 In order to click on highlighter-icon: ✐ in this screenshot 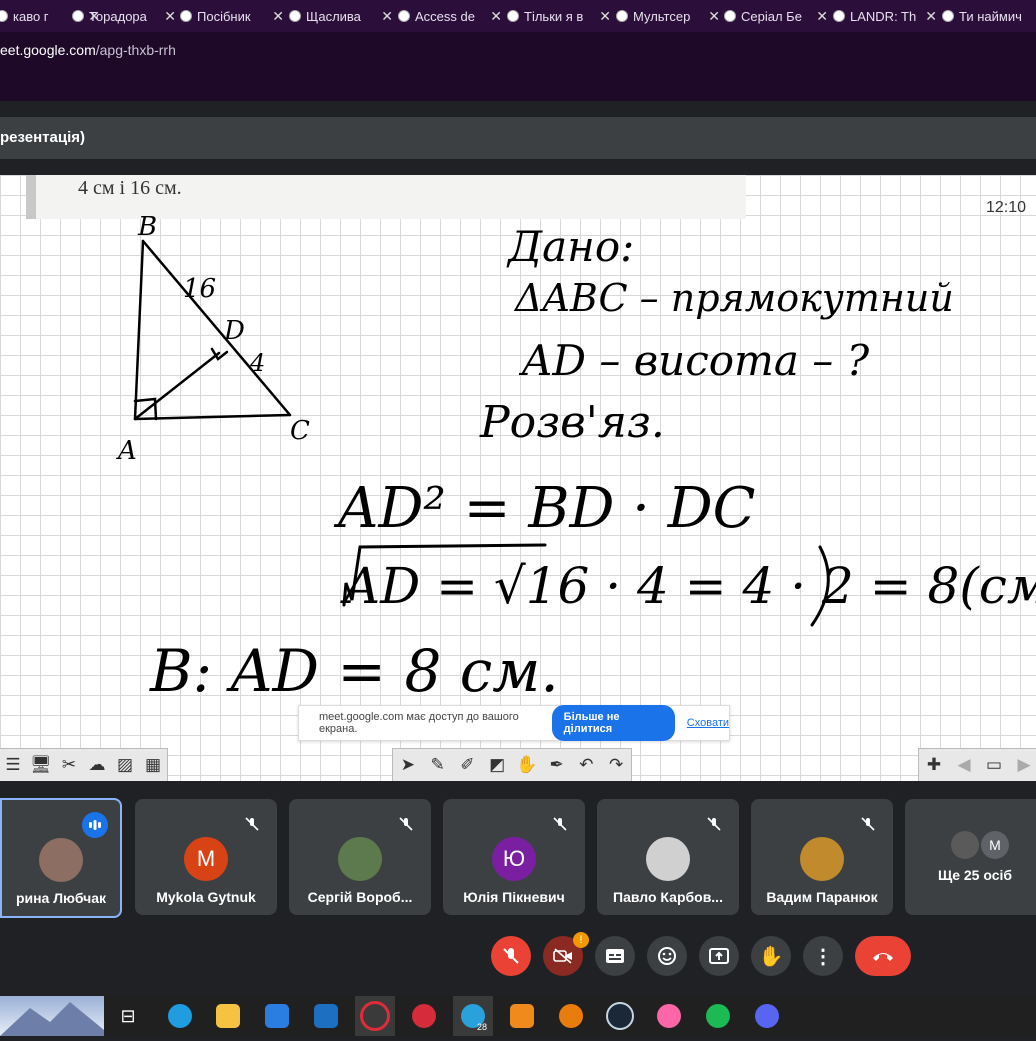, I will do `click(468, 765)`.